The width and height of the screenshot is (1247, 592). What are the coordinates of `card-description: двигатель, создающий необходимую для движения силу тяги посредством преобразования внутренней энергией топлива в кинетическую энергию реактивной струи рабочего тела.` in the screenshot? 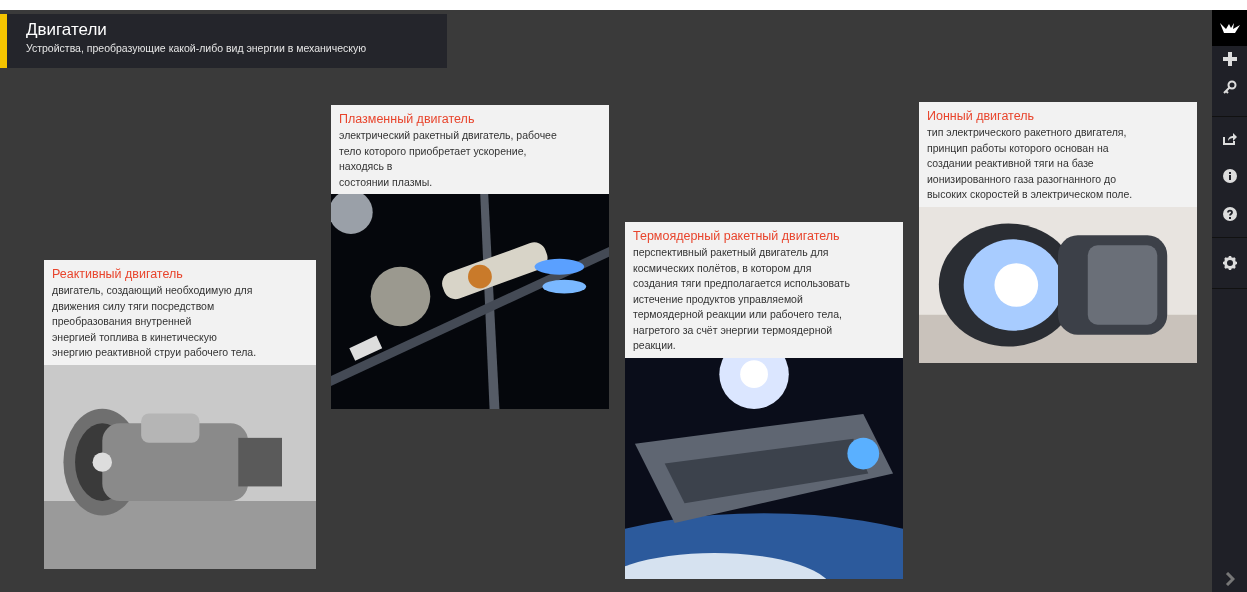 It's located at (155, 321).